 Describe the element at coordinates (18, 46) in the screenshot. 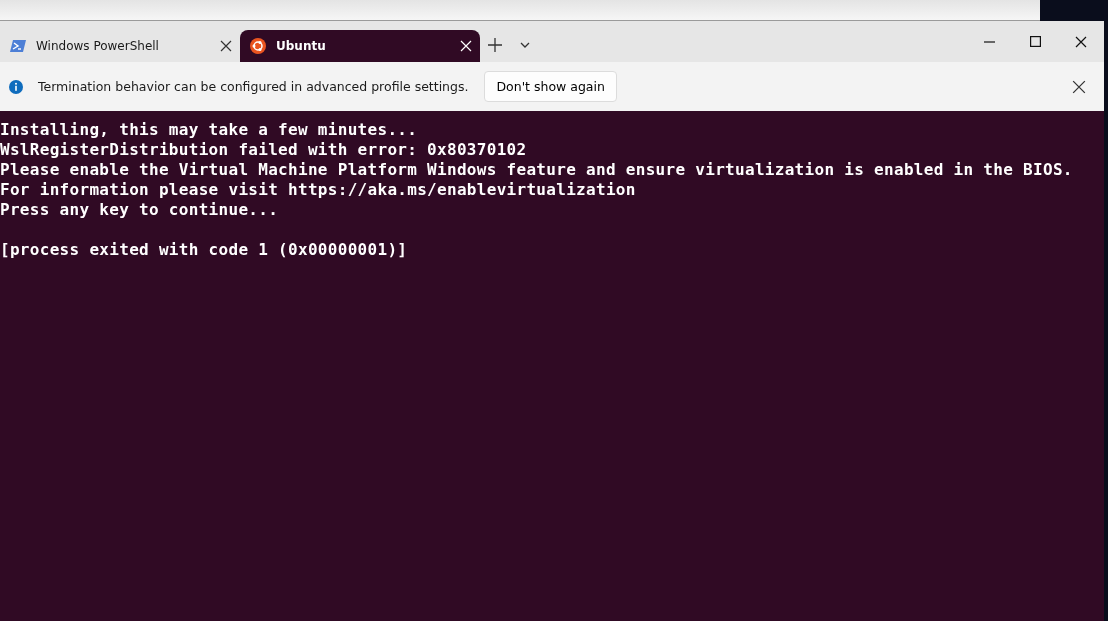

I see `powershell-icon` at that location.